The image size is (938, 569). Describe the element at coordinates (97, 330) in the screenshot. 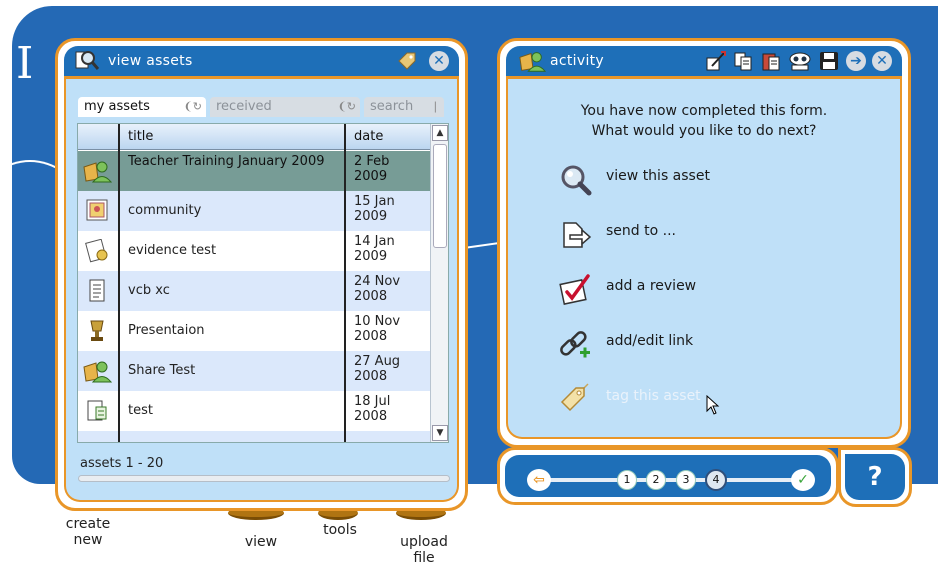

I see `trophy-icon` at that location.